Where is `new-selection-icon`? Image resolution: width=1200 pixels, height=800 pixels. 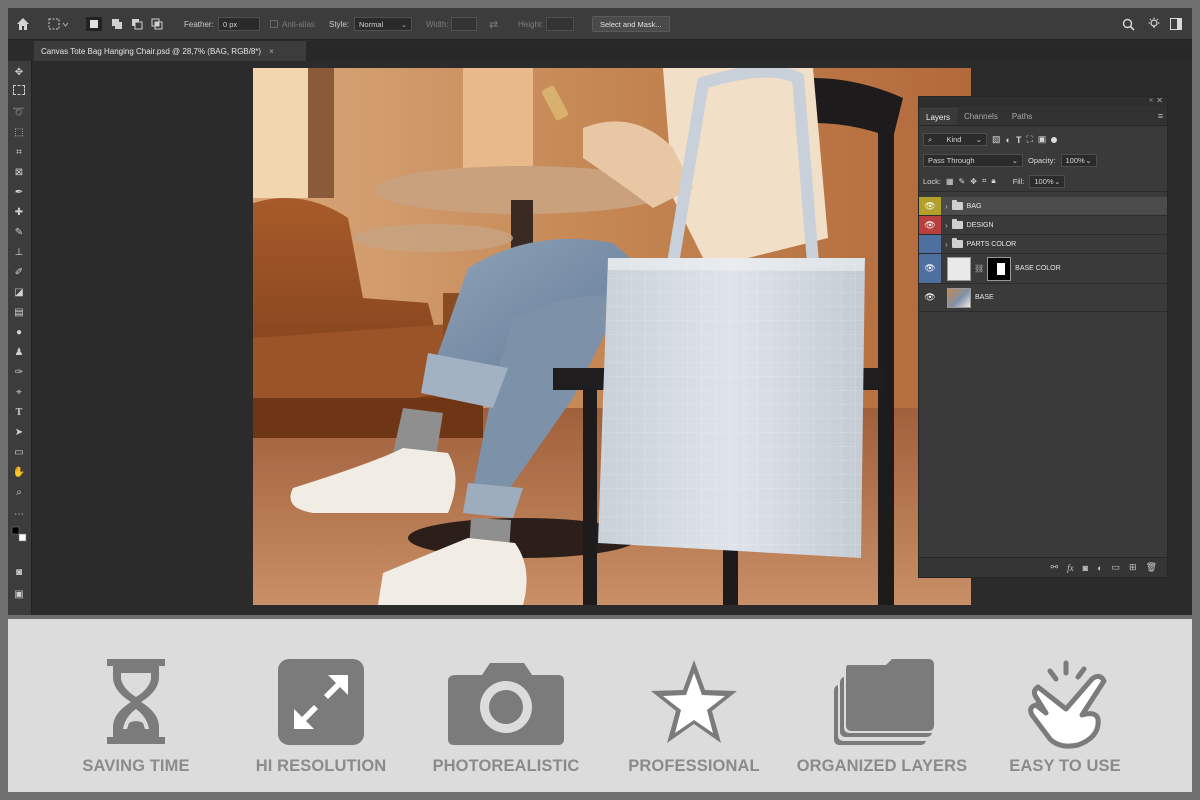
new-selection-icon is located at coordinates (94, 24).